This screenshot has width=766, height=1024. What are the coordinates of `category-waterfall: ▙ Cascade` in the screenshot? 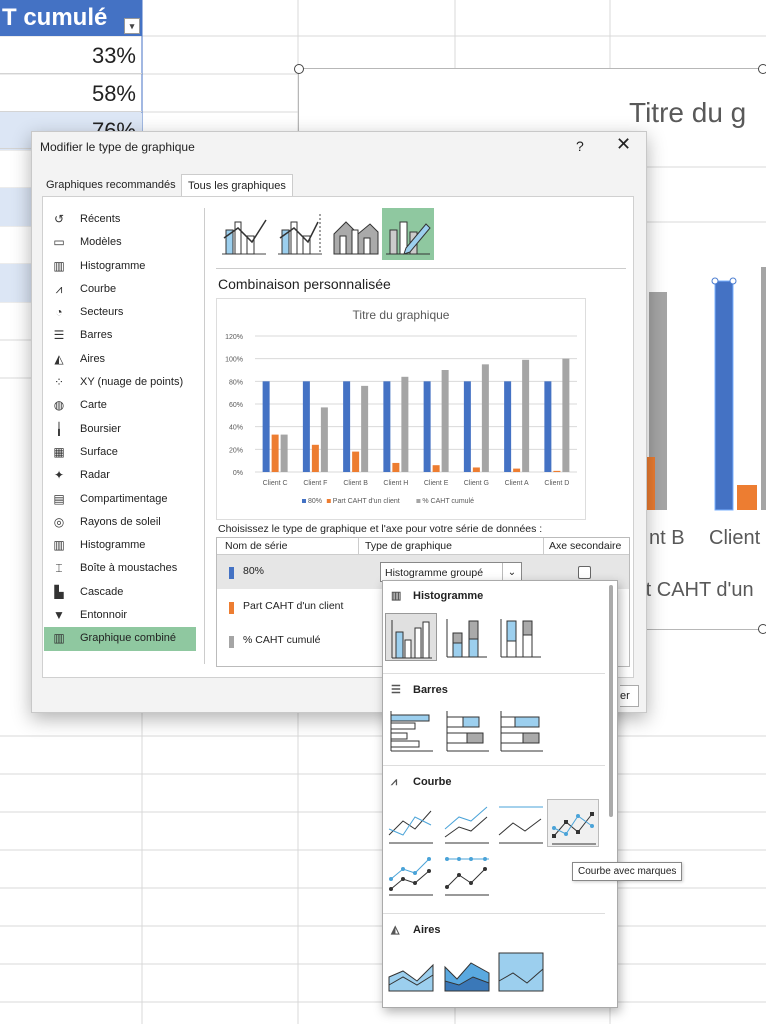 It's located at (120, 592).